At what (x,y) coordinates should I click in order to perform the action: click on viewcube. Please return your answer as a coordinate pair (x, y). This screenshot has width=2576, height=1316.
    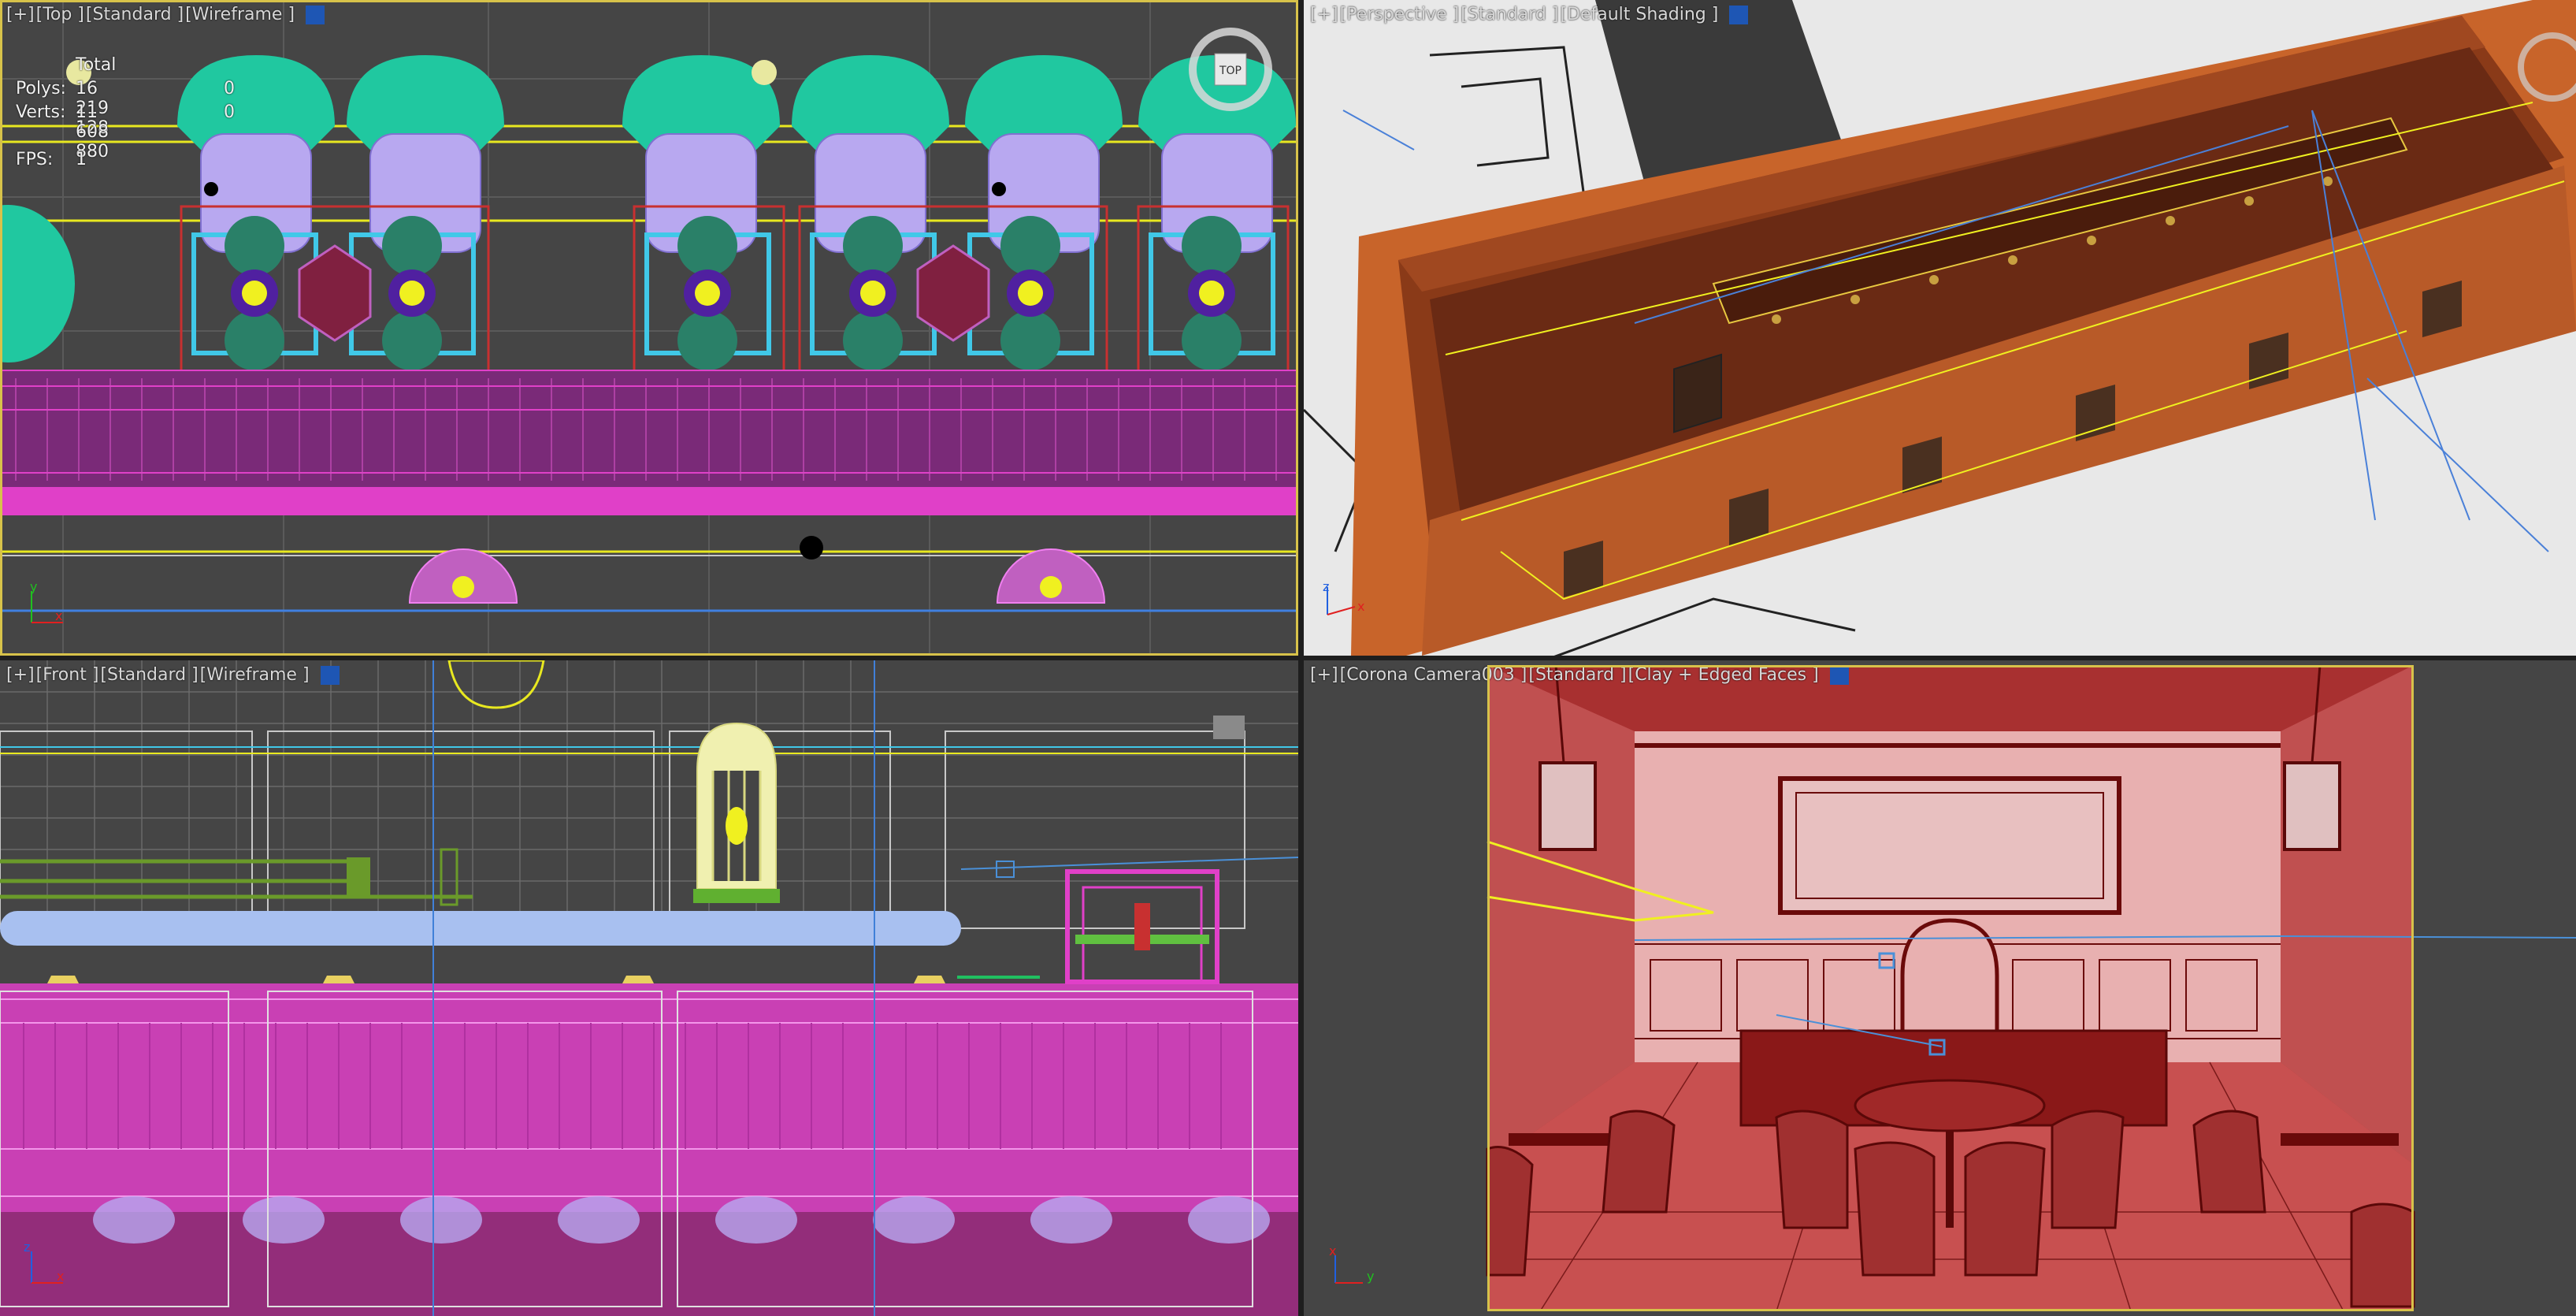
    Looking at the image, I should click on (1229, 727).